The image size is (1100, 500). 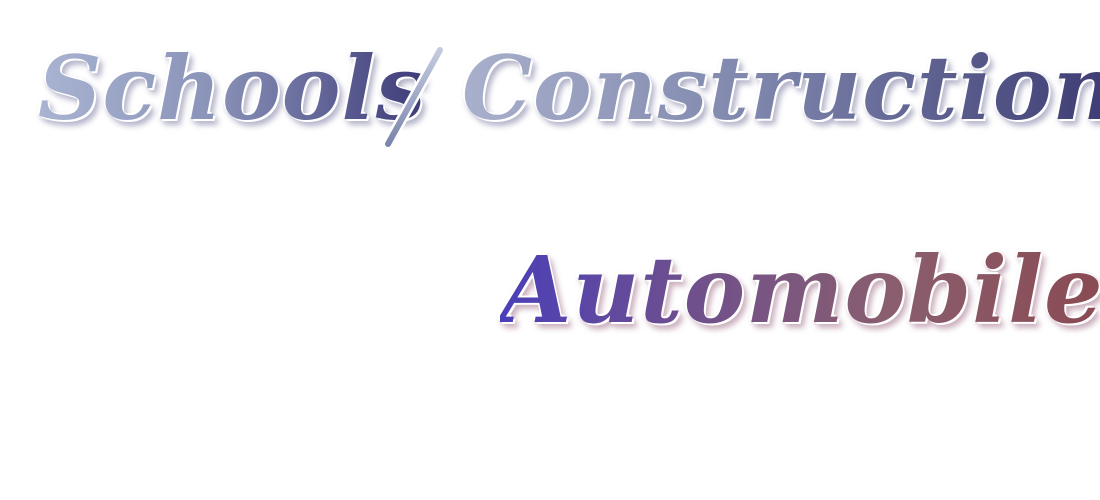 What do you see at coordinates (800, 290) in the screenshot?
I see `automobile-heading: Automobile` at bounding box center [800, 290].